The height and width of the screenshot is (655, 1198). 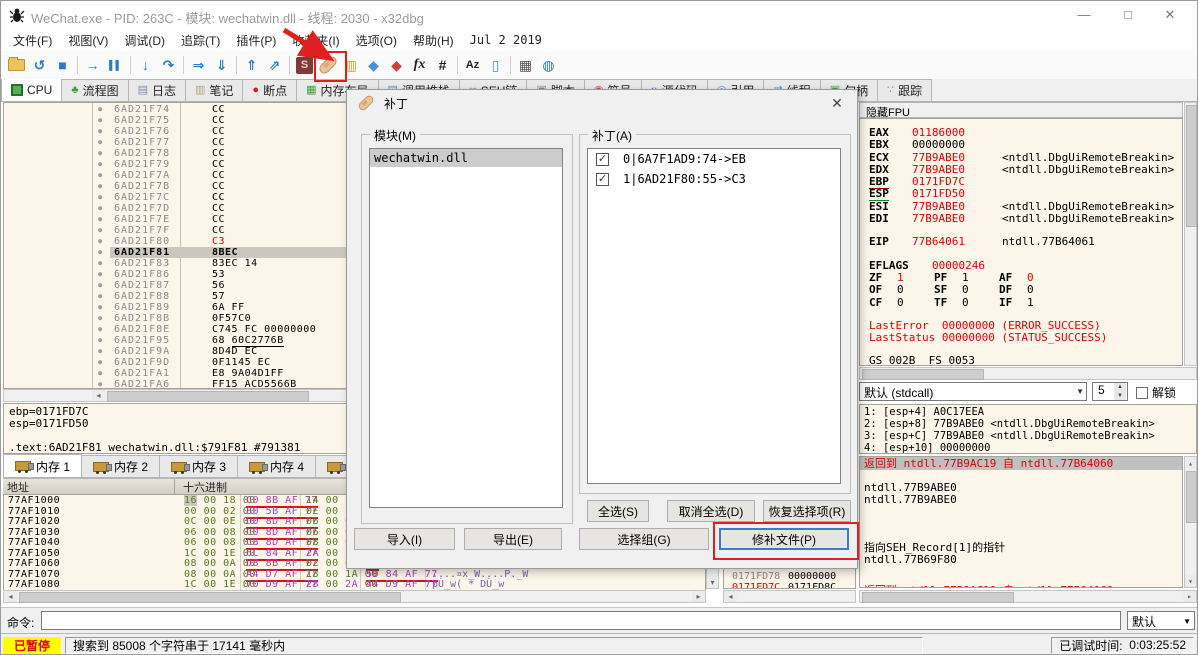 What do you see at coordinates (121, 466) in the screenshot?
I see `tab-memory-2: 内存 2` at bounding box center [121, 466].